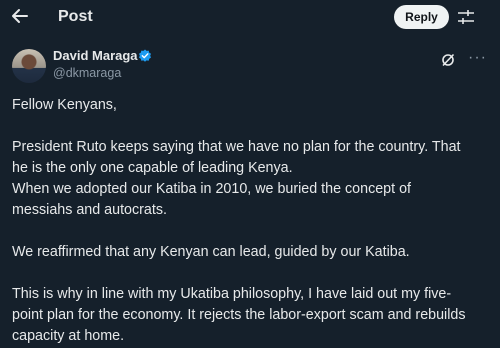  What do you see at coordinates (477, 58) in the screenshot?
I see `more-options-button: ···` at bounding box center [477, 58].